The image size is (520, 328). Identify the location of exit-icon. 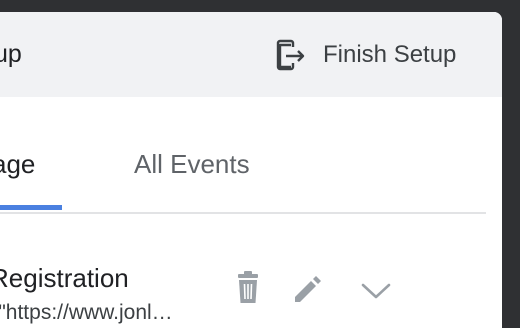
(290, 55).